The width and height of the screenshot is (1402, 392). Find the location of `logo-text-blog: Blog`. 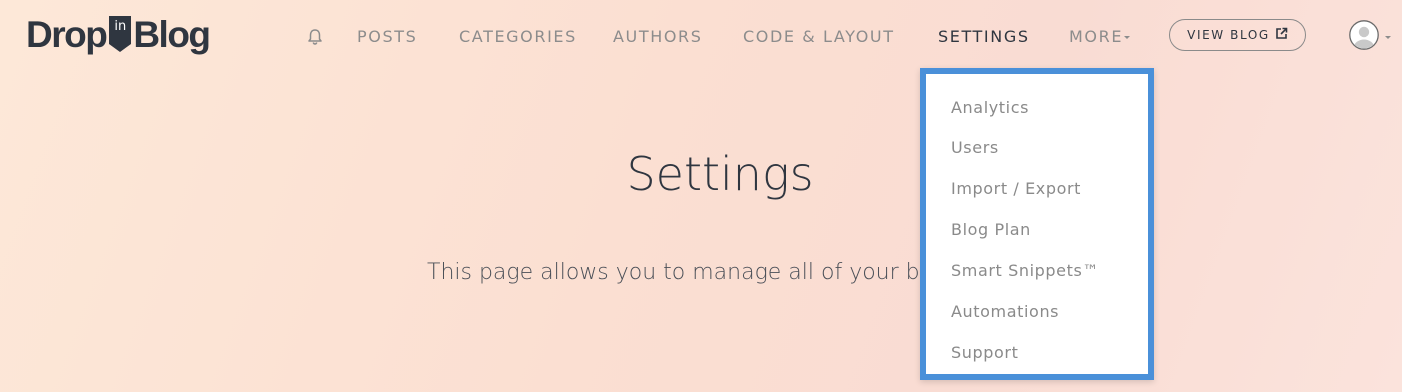

logo-text-blog: Blog is located at coordinates (172, 34).